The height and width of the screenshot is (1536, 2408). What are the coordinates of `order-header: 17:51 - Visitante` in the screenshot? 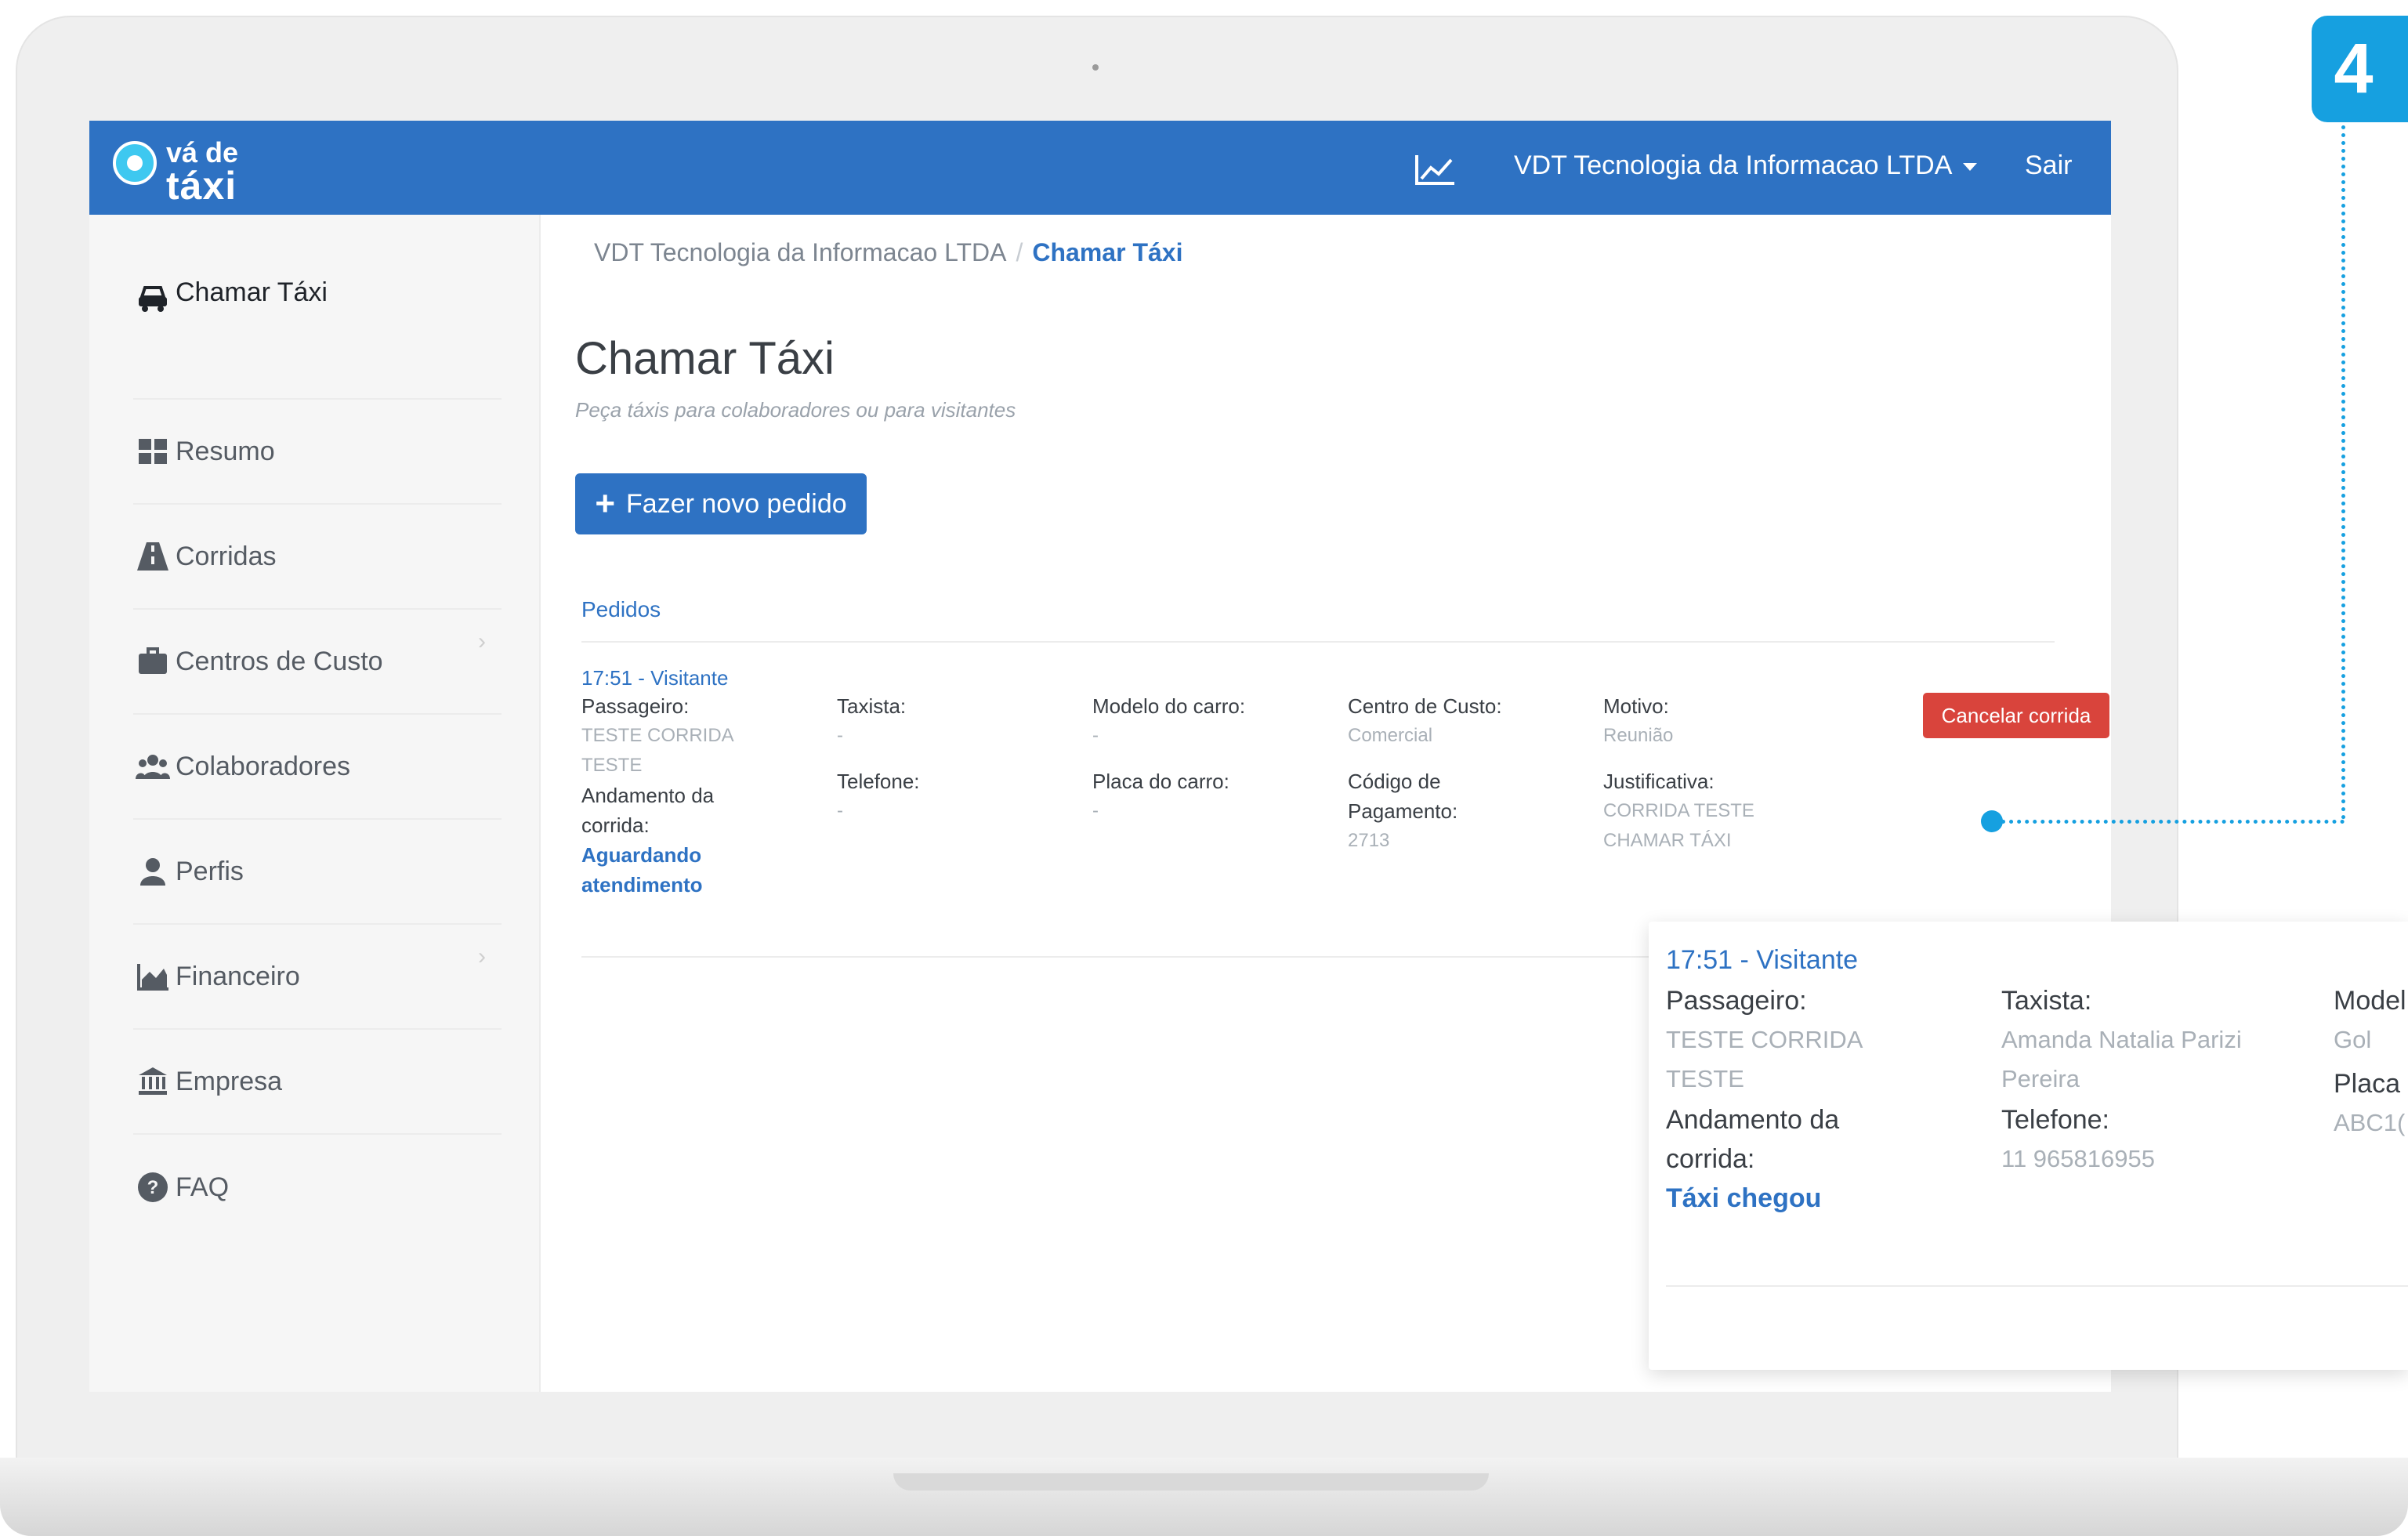 It's located at (654, 678).